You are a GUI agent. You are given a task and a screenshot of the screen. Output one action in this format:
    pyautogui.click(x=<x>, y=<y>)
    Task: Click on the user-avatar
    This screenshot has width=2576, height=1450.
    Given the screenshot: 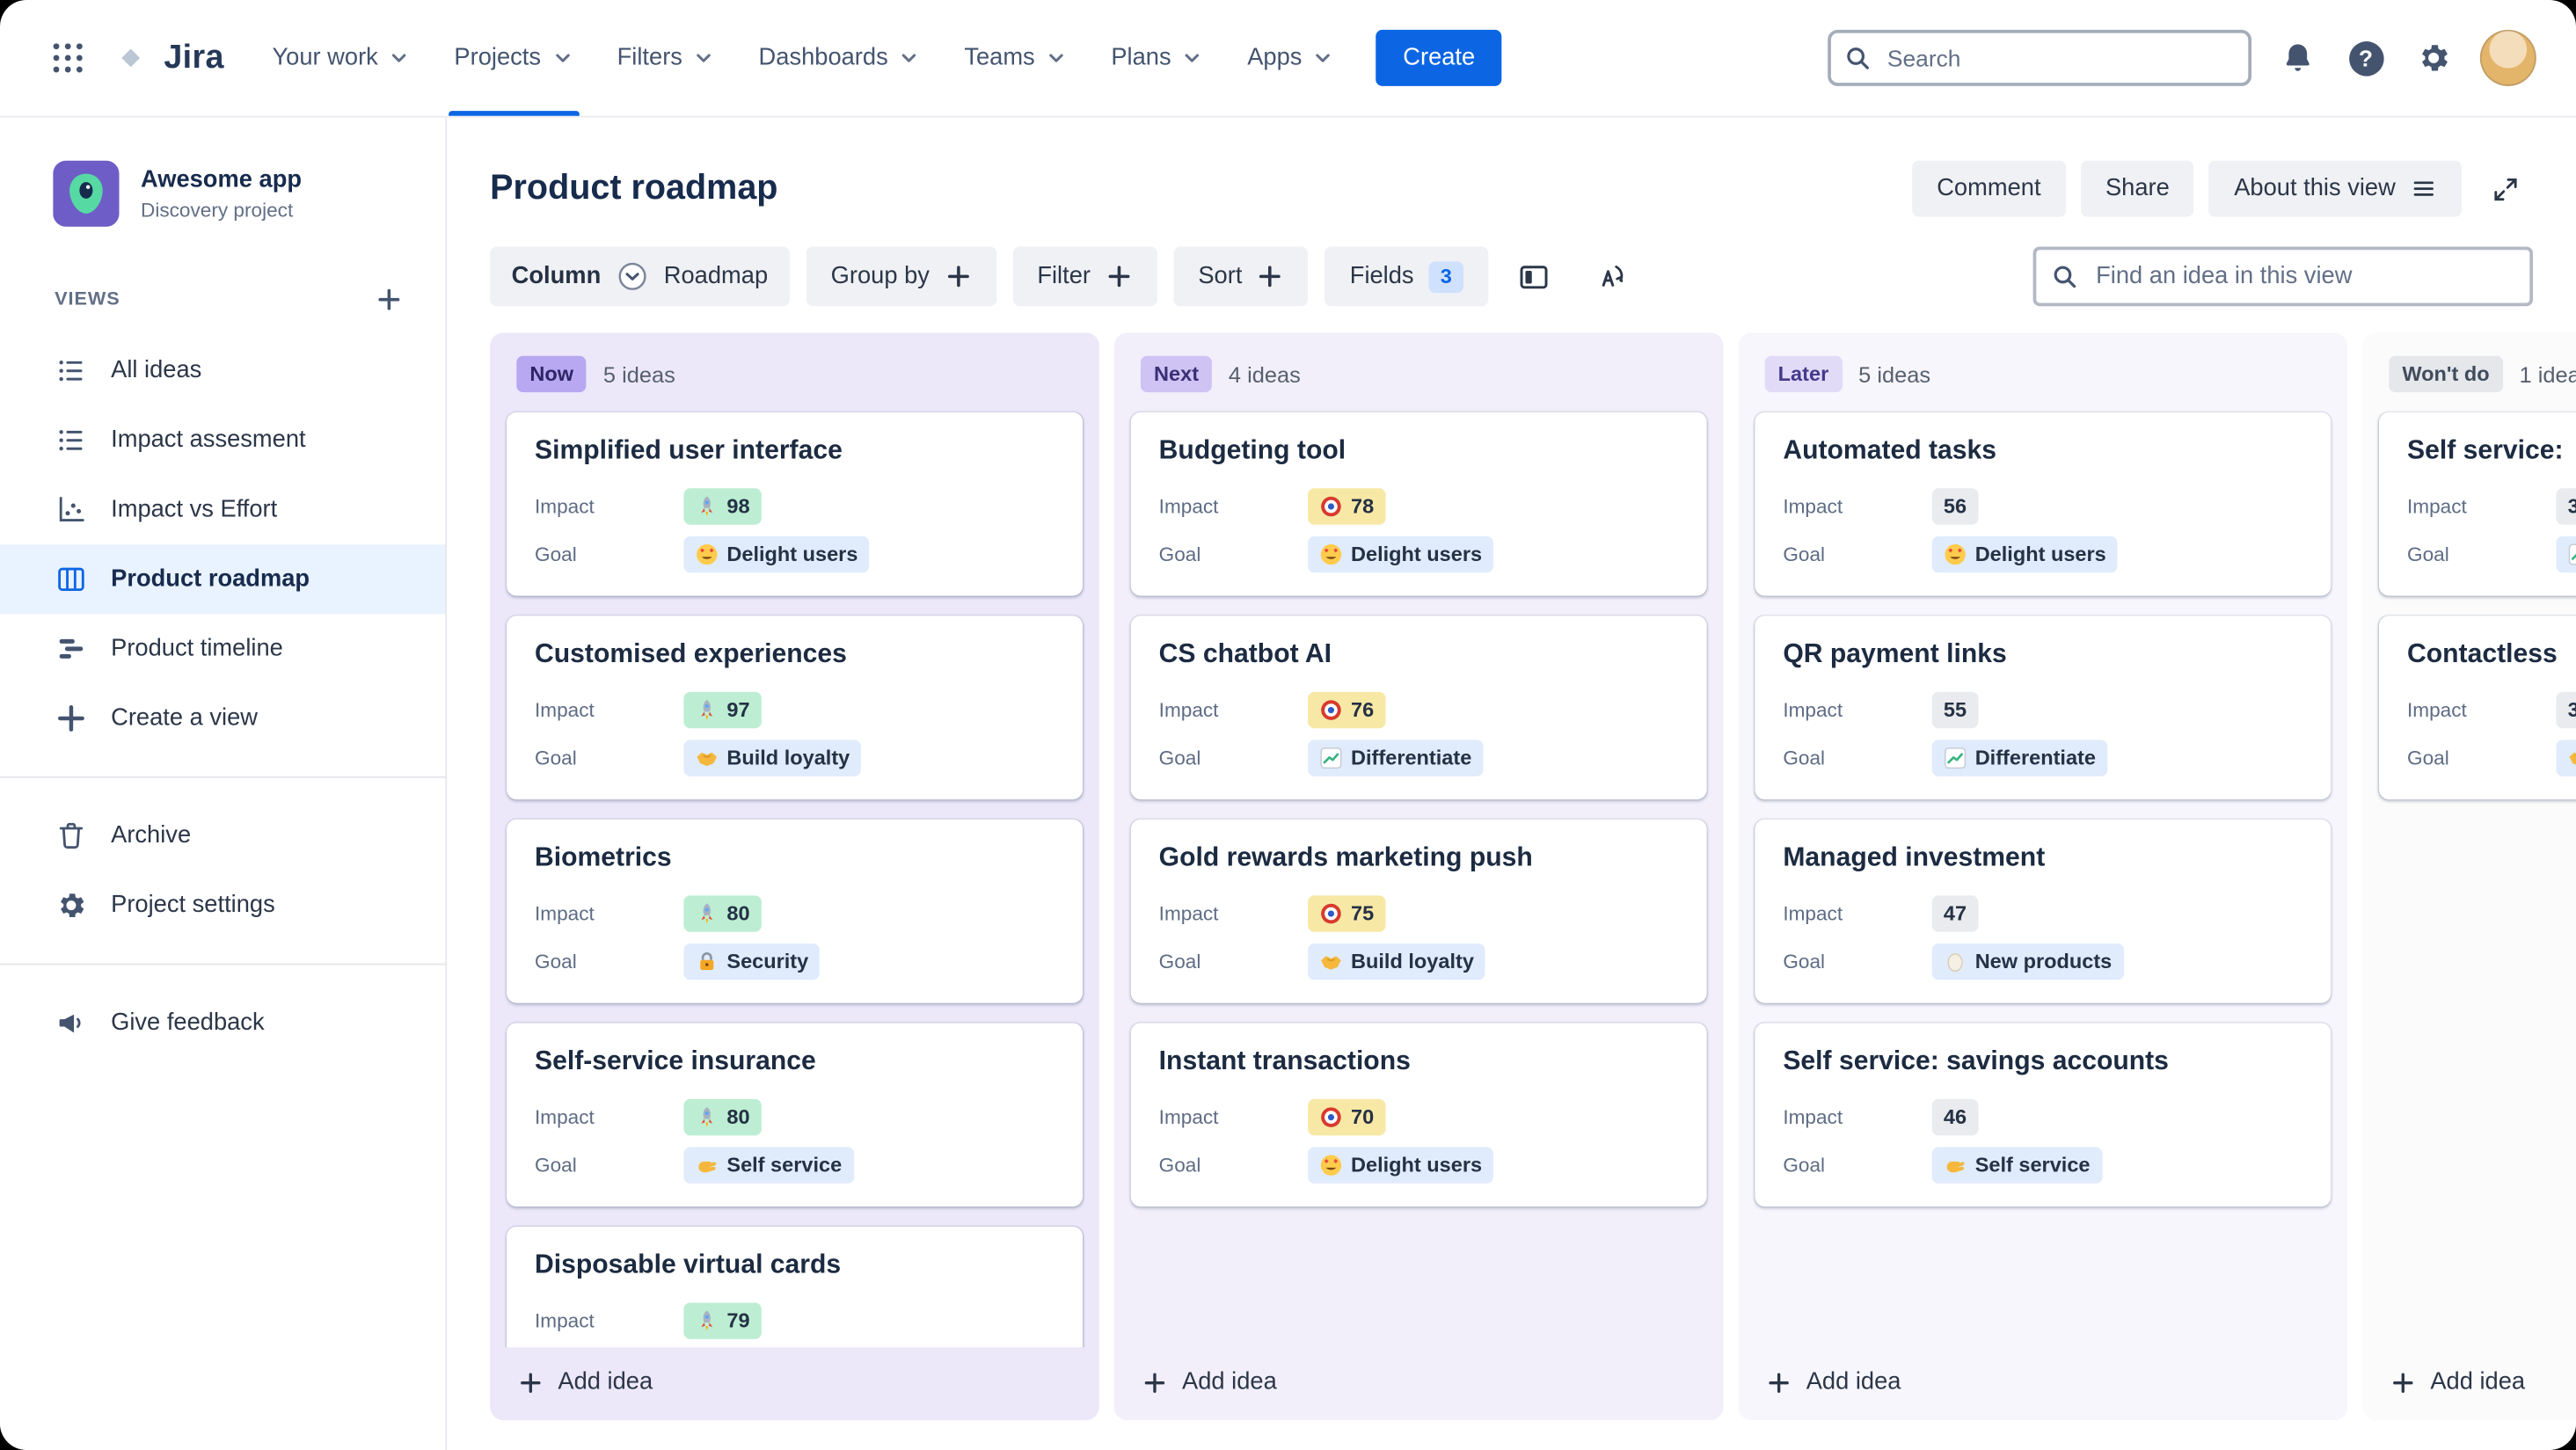 What is the action you would take?
    pyautogui.click(x=2507, y=57)
    